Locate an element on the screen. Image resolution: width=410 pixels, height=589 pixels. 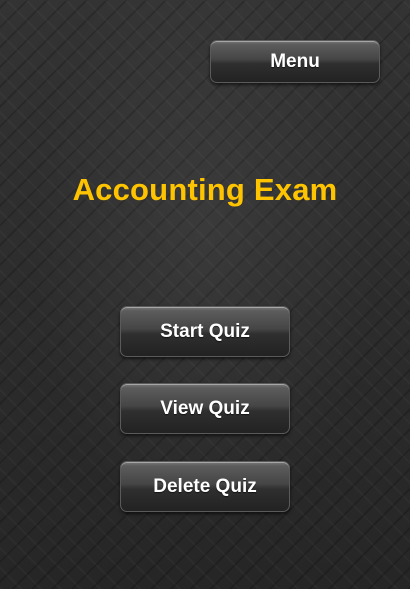
start-quiz-label: Start Quiz is located at coordinates (205, 331).